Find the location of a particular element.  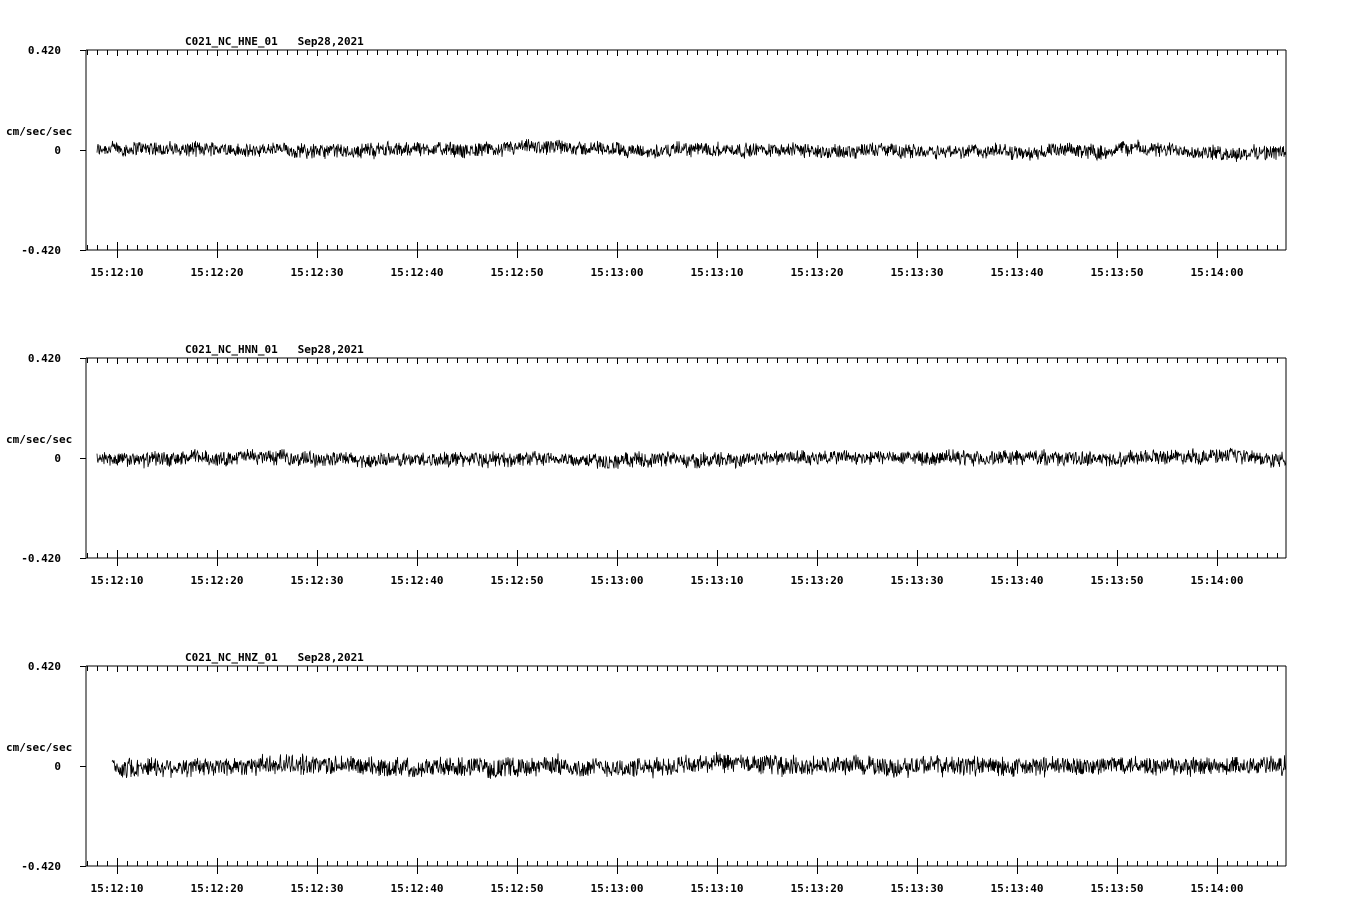

chart-title: C021_NC_HNN_01 Sep28,2021 is located at coordinates (274, 349).